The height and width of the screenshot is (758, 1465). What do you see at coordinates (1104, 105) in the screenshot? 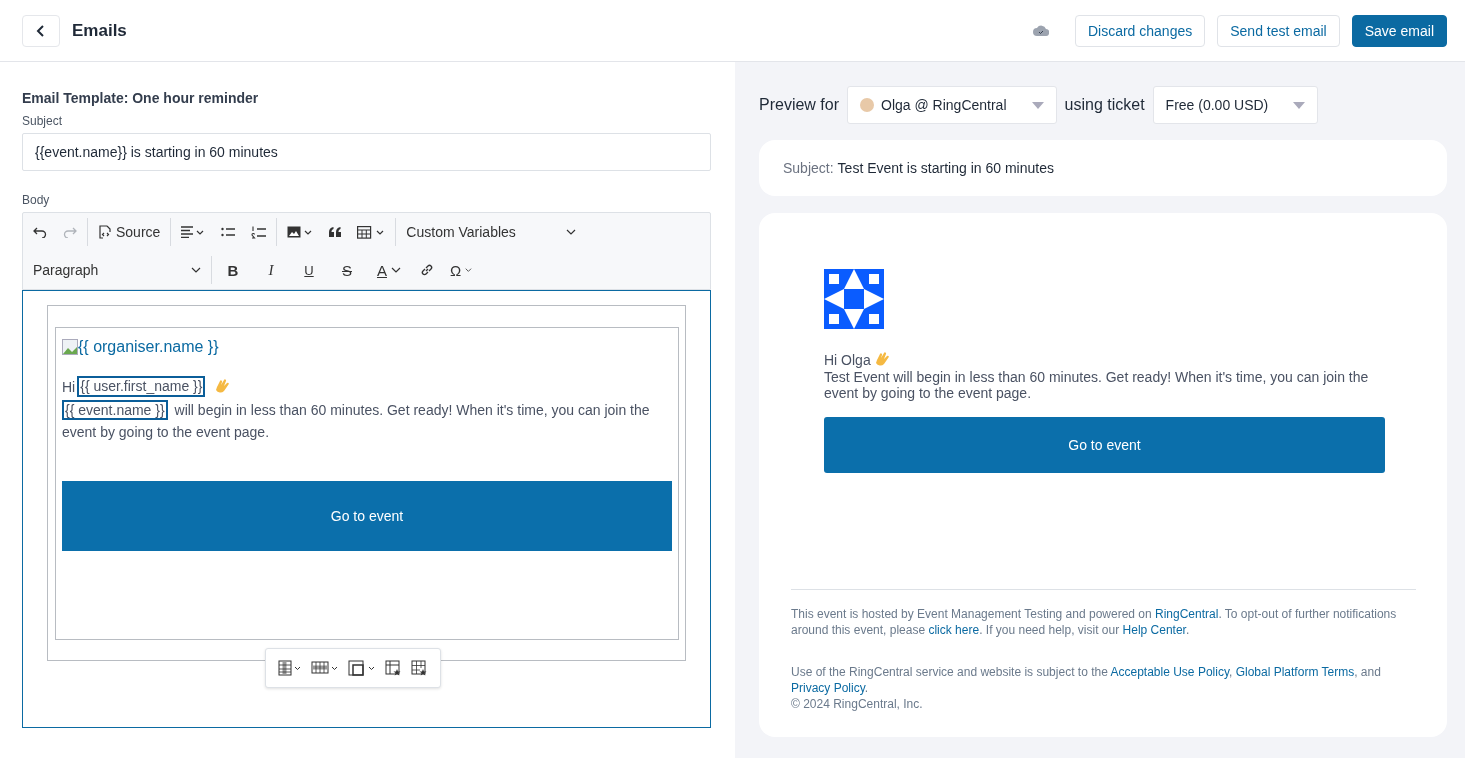
I see `ticket-label: using ticket` at bounding box center [1104, 105].